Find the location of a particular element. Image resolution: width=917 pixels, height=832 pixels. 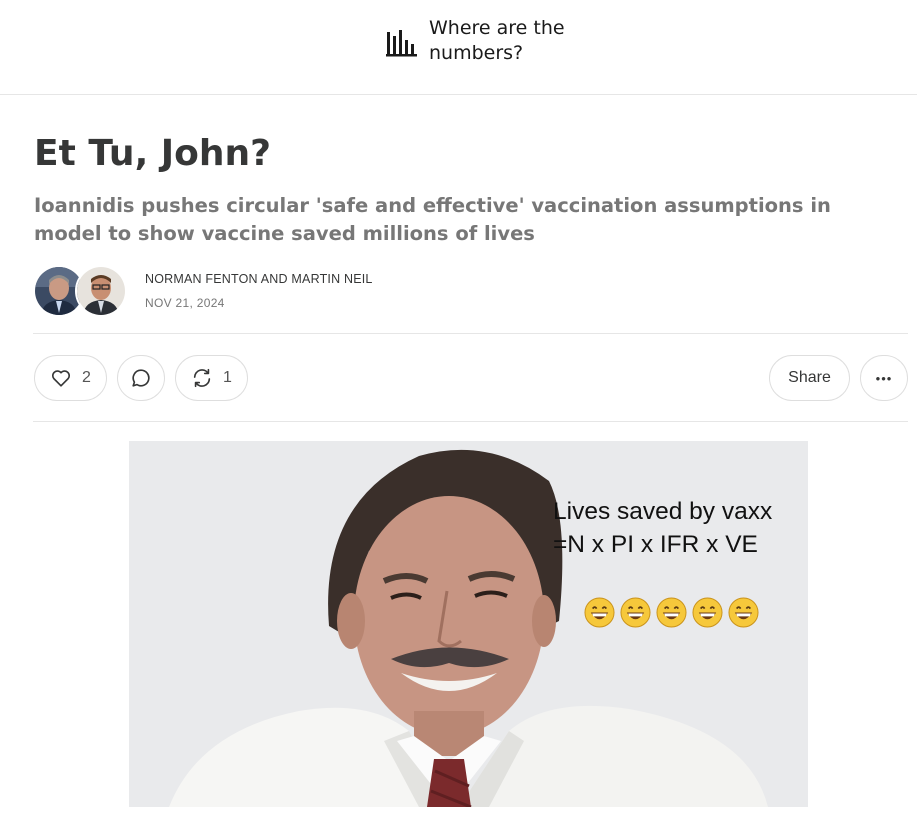

publication-name: Where are the numbers? is located at coordinates (497, 40).